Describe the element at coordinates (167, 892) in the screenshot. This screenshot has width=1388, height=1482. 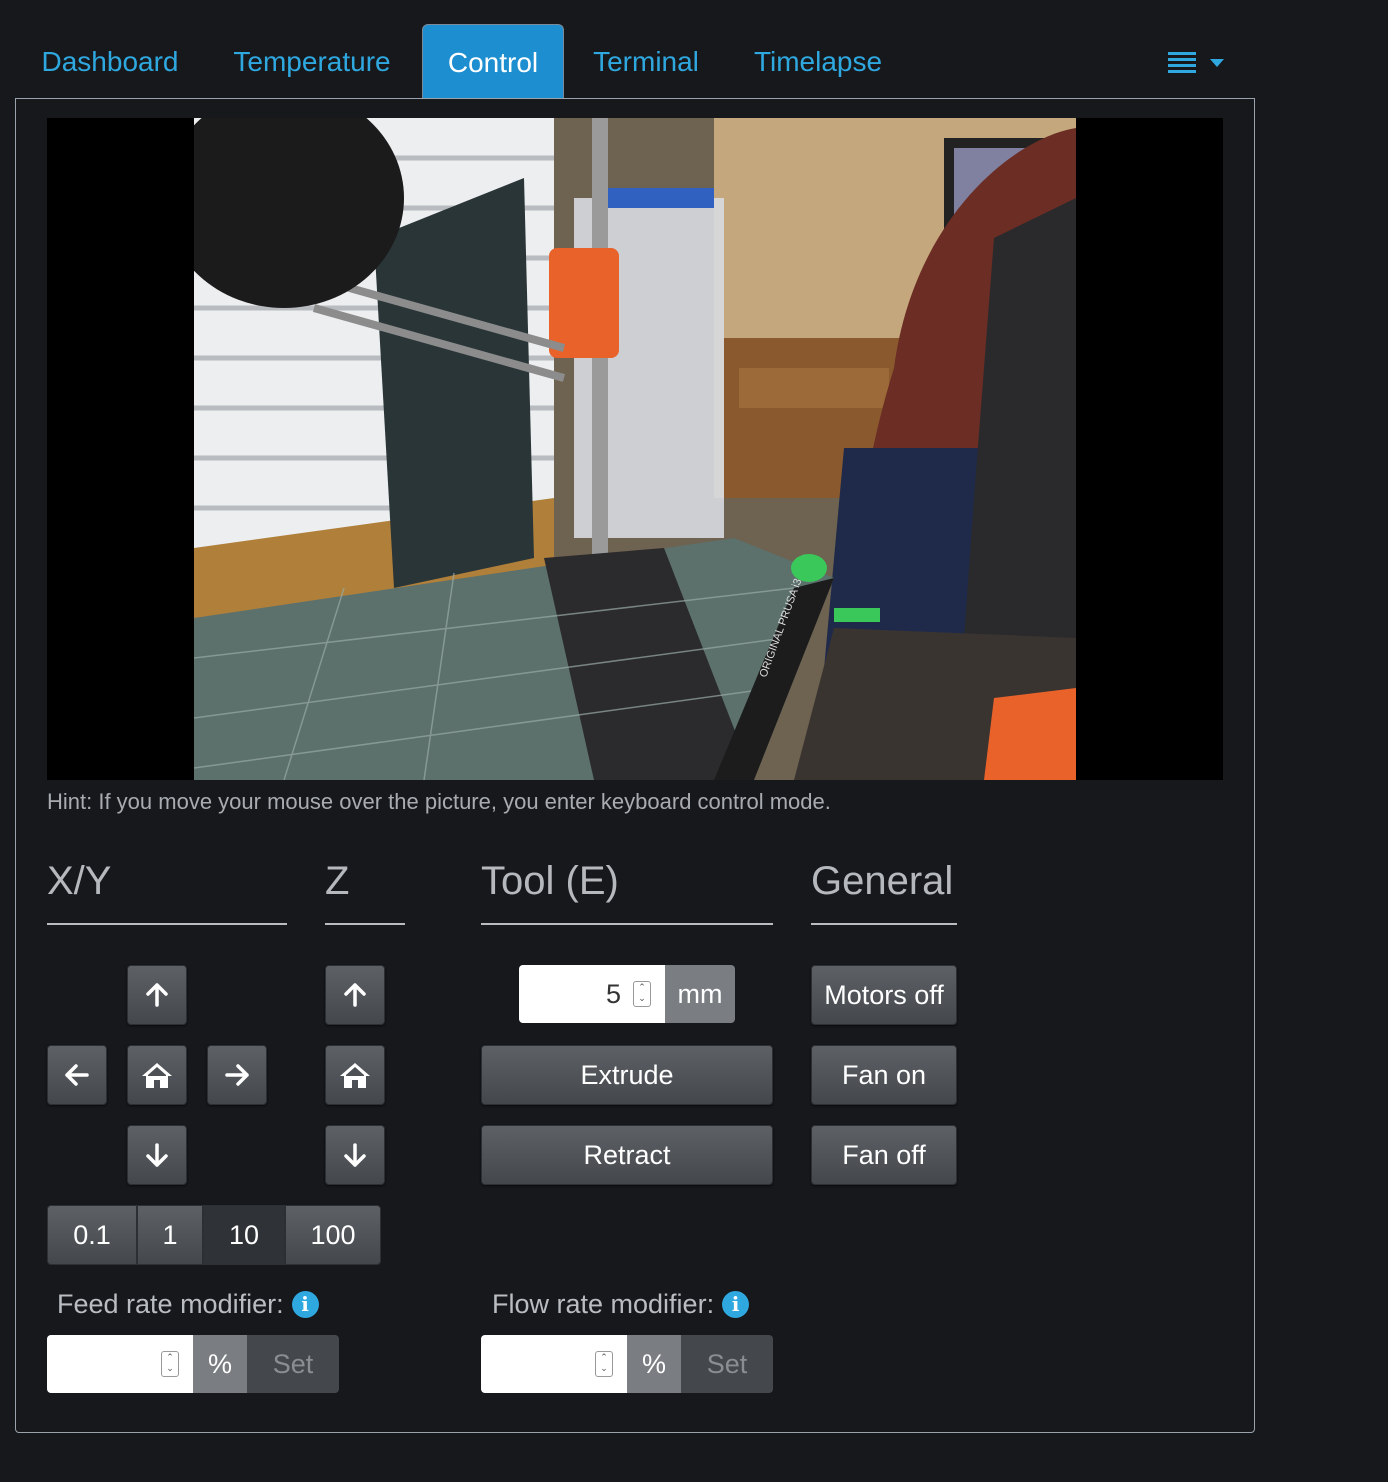
I see `section-title-xy: X/Y` at that location.